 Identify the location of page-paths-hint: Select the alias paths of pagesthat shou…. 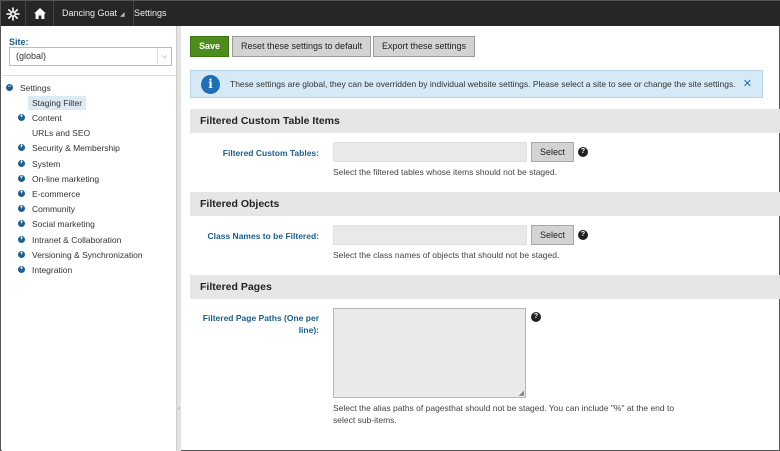
(508, 414).